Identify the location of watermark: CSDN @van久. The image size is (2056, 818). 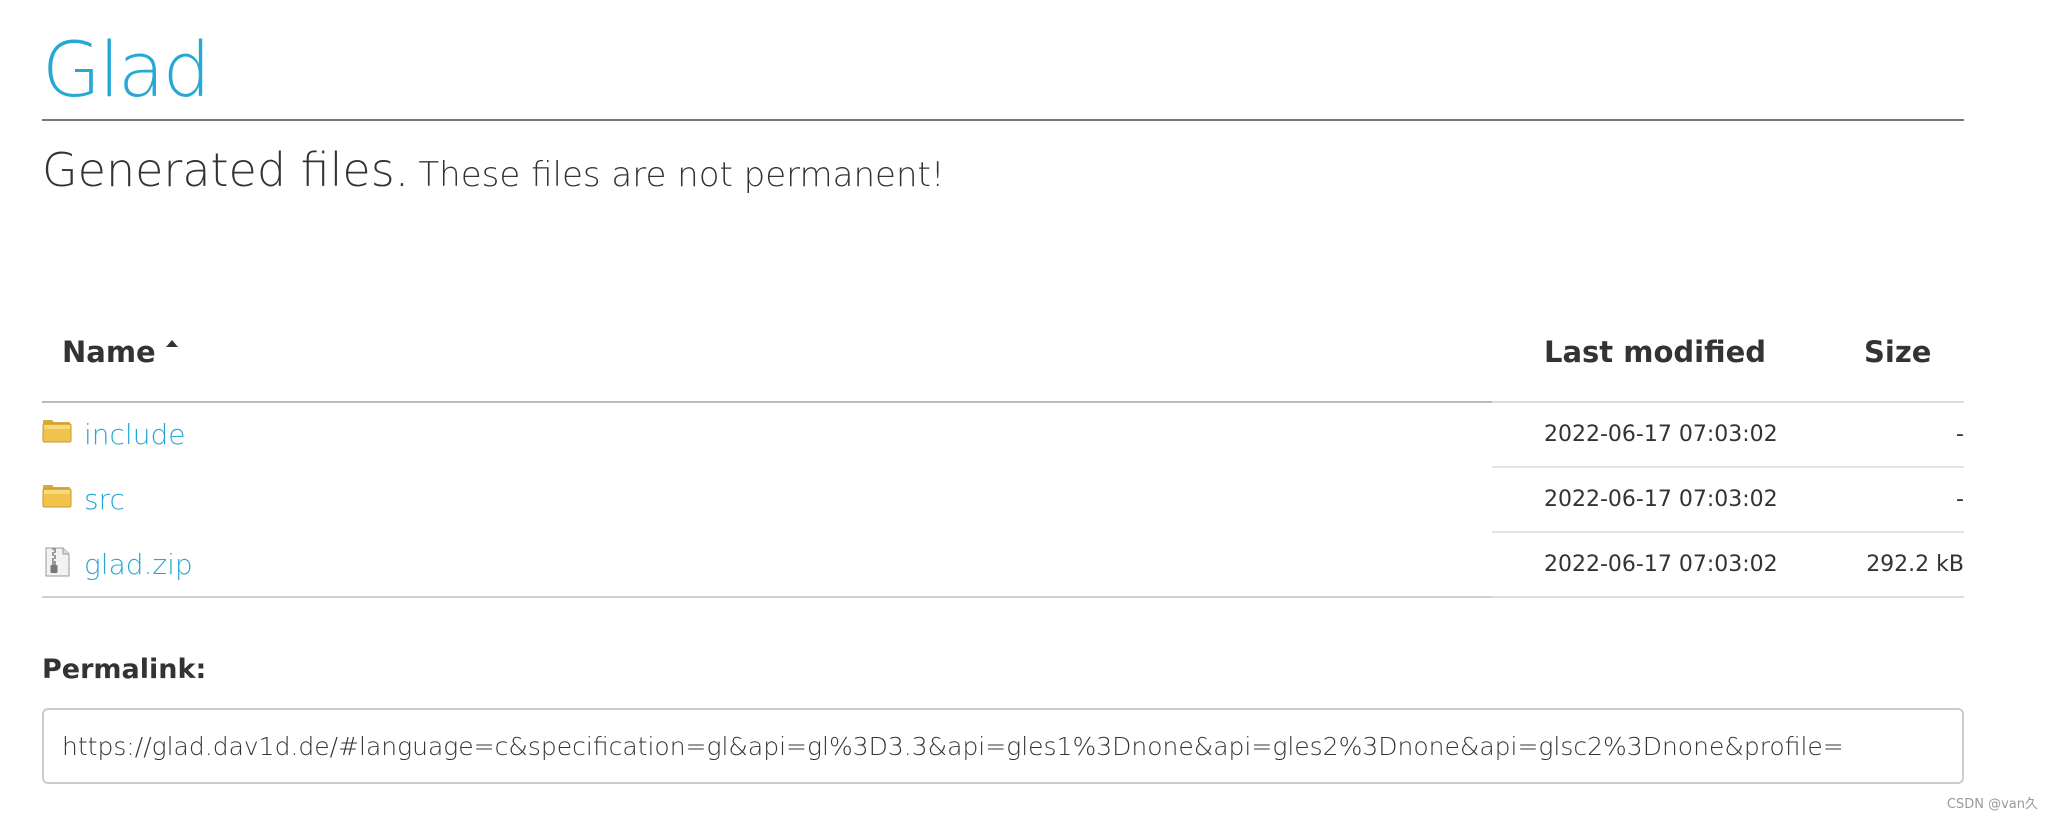
(1992, 804).